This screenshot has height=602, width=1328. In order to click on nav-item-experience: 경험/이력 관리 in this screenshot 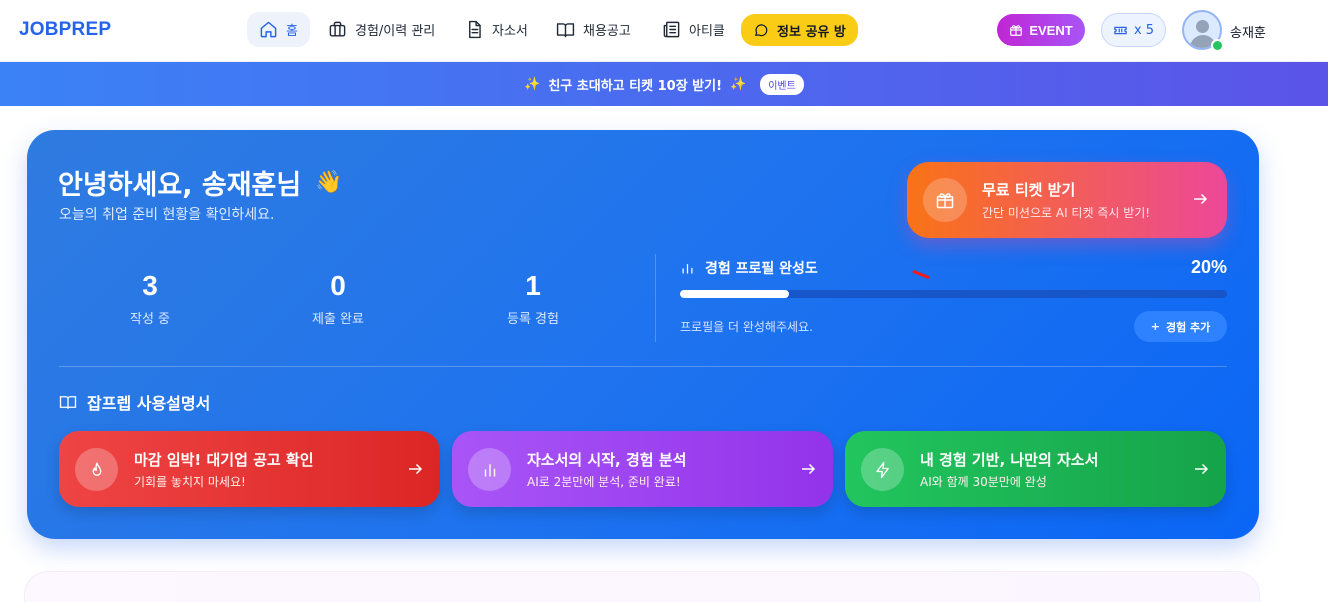, I will do `click(381, 29)`.